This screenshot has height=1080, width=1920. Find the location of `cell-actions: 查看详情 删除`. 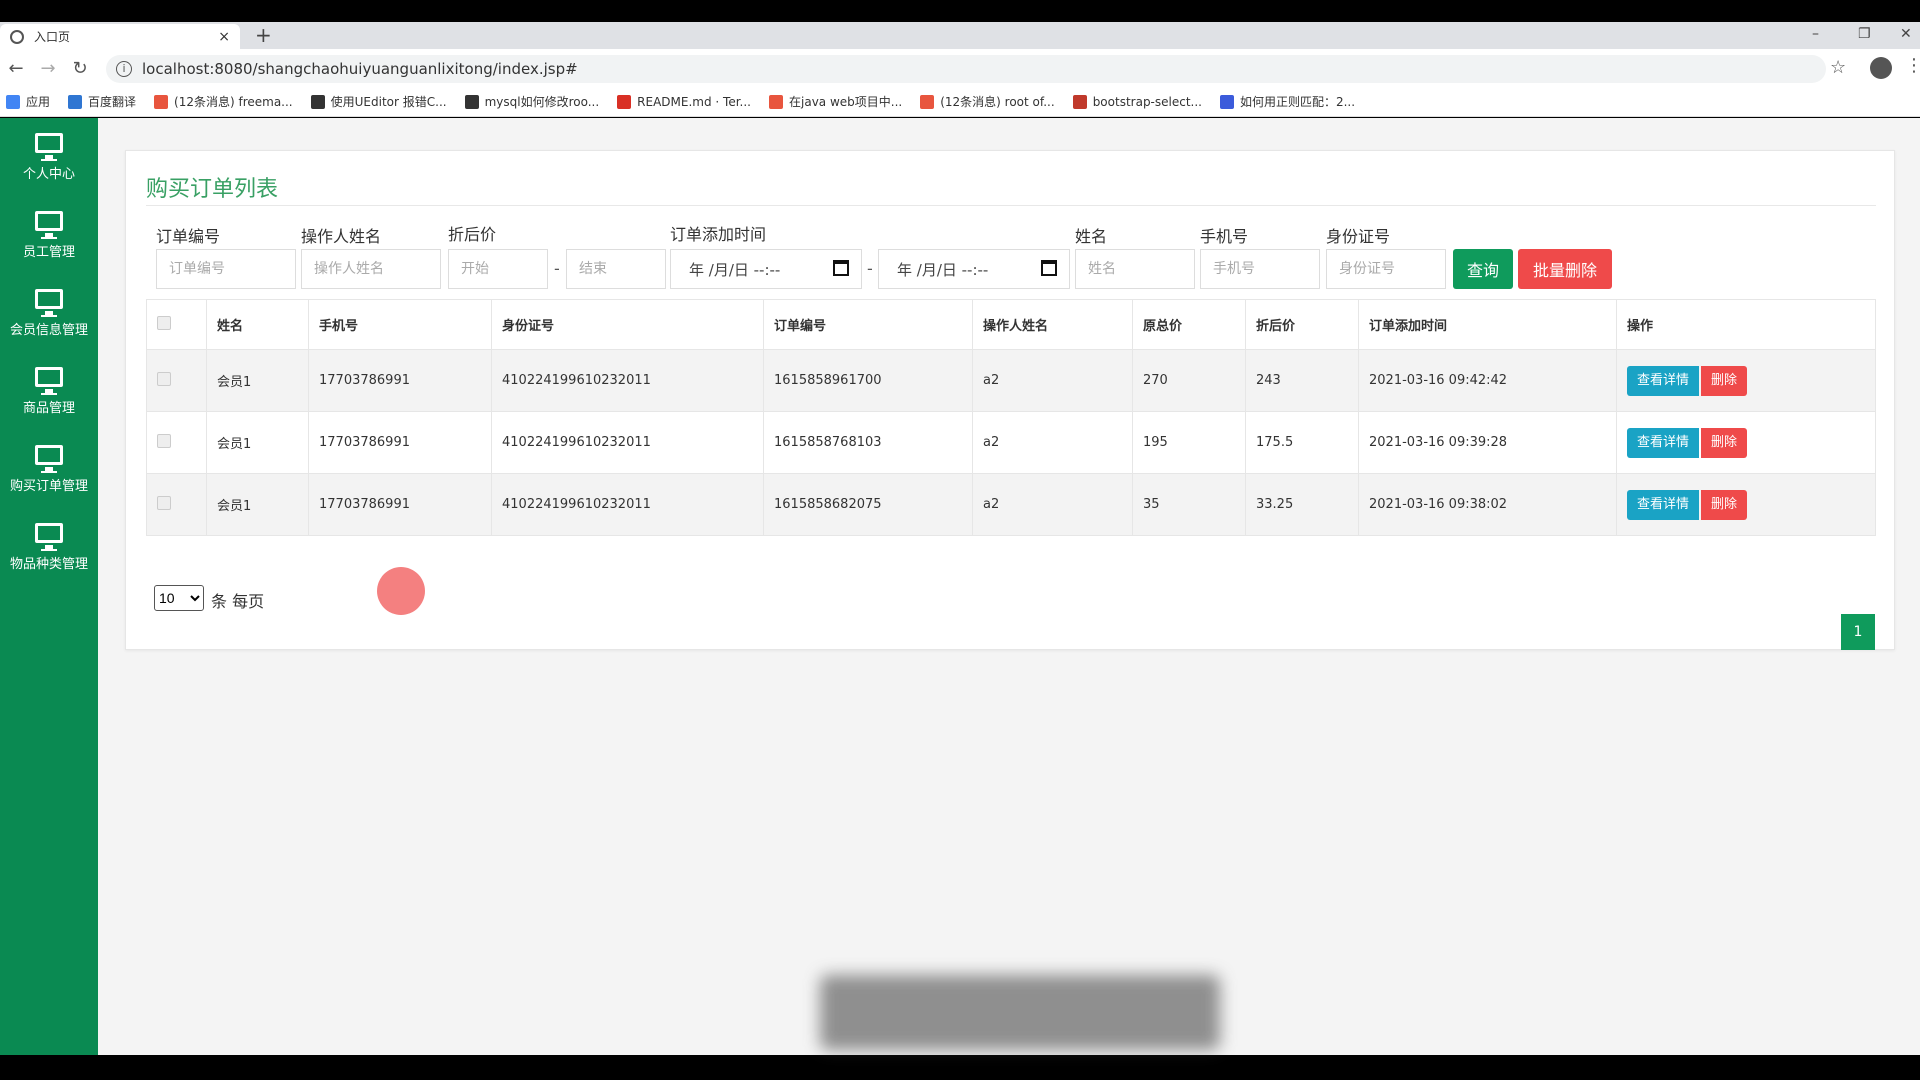

cell-actions: 查看详情 删除 is located at coordinates (1746, 442).